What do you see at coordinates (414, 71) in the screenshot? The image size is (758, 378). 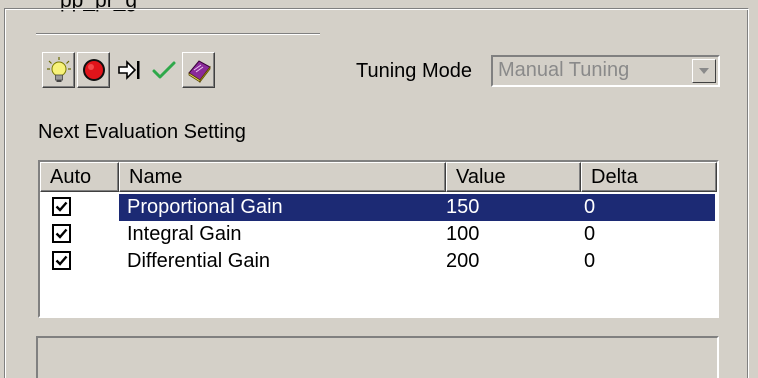 I see `tuning-mode-label: Tuning Mode` at bounding box center [414, 71].